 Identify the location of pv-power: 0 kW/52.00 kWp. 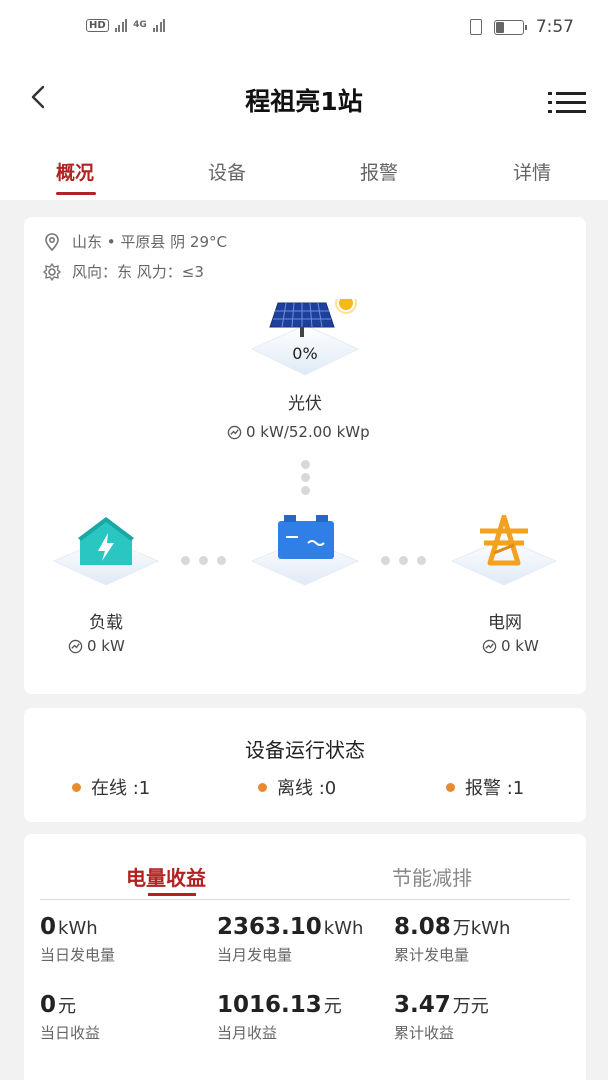
(298, 432).